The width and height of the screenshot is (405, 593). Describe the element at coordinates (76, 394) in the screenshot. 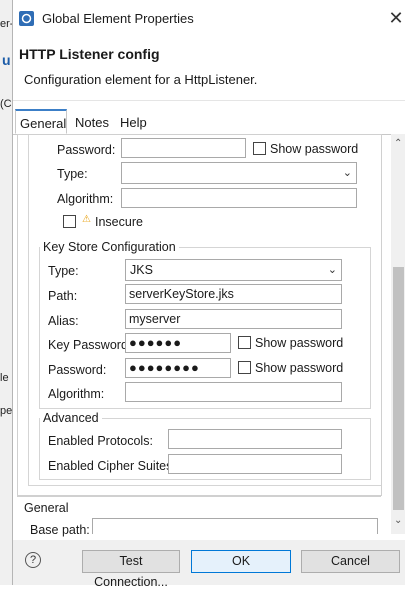

I see `key-algorithm-label: Algorithm:` at that location.